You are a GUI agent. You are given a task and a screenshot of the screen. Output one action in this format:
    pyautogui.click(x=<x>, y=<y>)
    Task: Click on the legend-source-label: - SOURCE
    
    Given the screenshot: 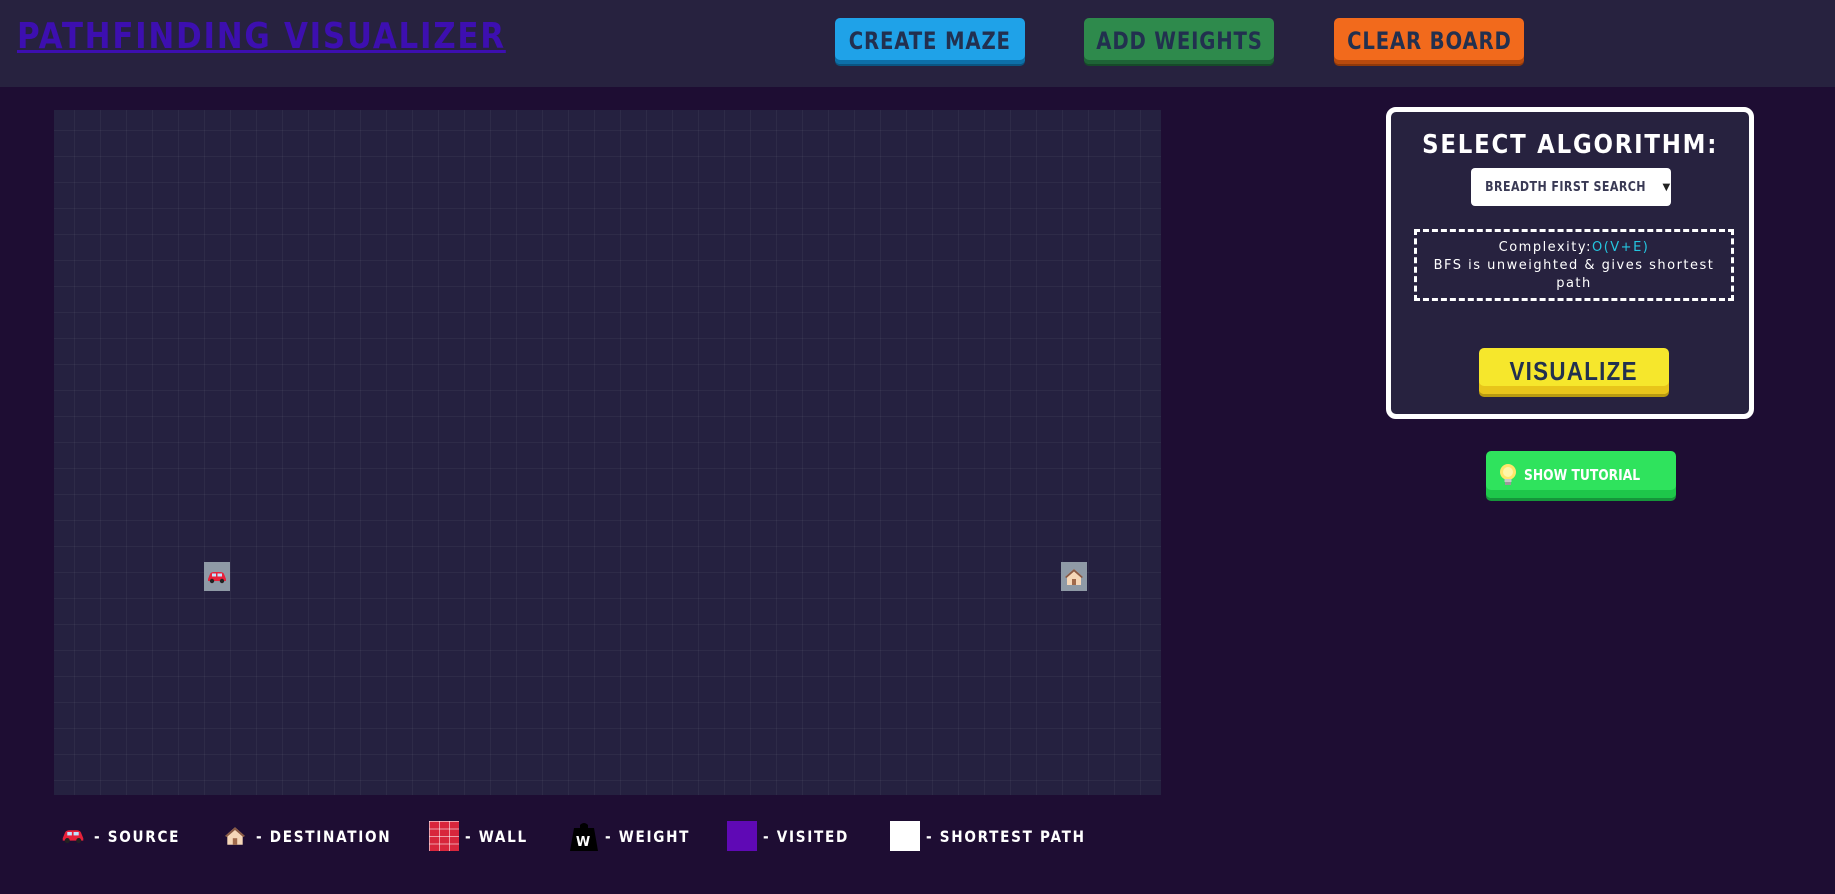 What is the action you would take?
    pyautogui.click(x=137, y=836)
    